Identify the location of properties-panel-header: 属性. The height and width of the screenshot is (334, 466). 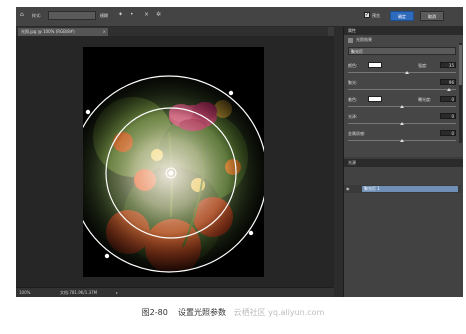
(403, 31).